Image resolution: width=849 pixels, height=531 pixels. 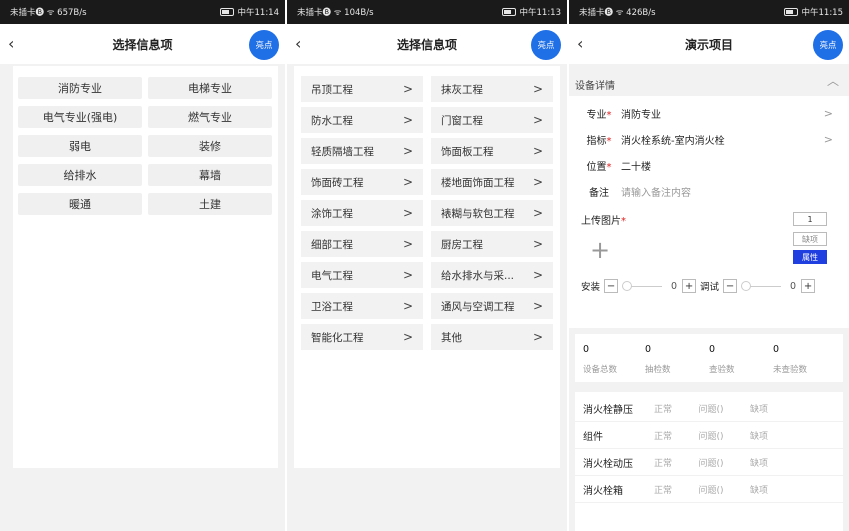 What do you see at coordinates (810, 239) in the screenshot?
I see `missing-button: 缺项` at bounding box center [810, 239].